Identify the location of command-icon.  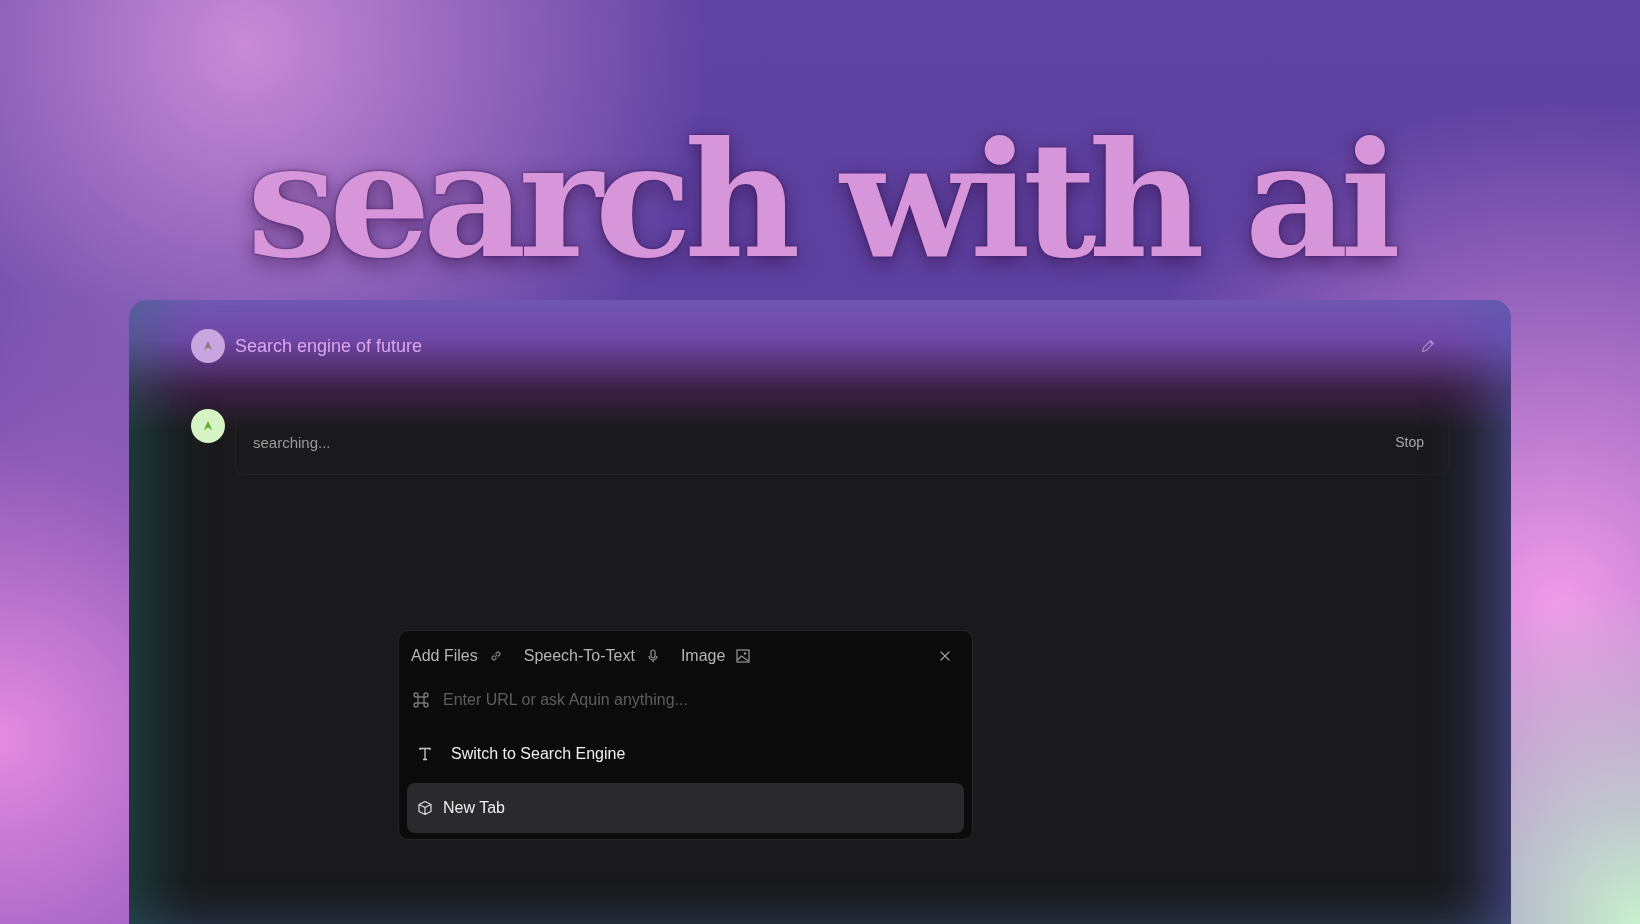
(421, 700).